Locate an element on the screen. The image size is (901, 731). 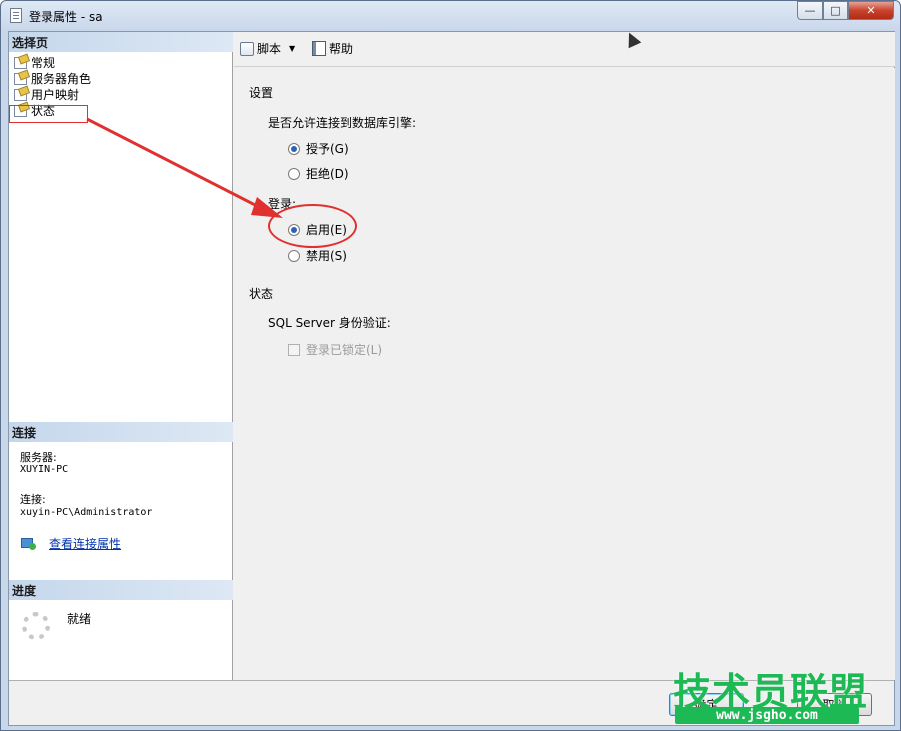
watermark: 技术员联盟 www.jsgho.com is located at coordinates (769, 694).